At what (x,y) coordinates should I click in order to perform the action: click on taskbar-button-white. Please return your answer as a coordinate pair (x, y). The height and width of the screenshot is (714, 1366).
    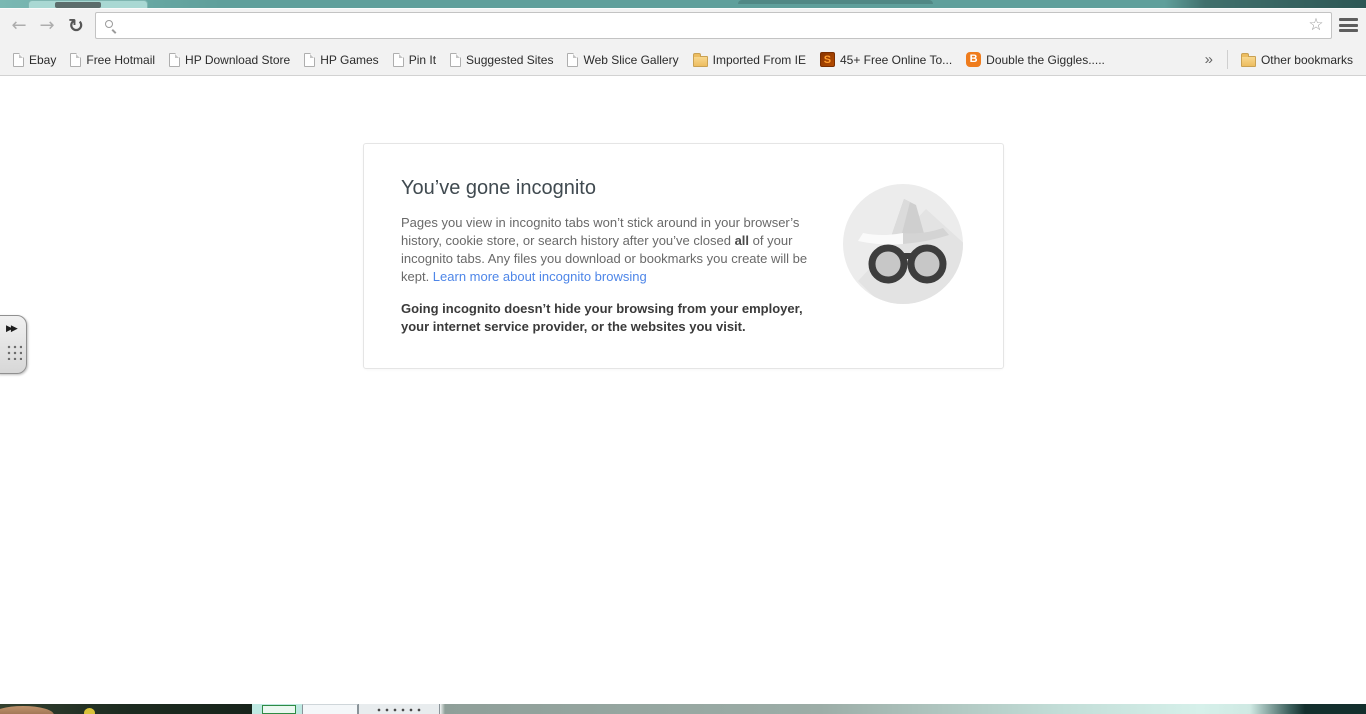
    Looking at the image, I should click on (330, 709).